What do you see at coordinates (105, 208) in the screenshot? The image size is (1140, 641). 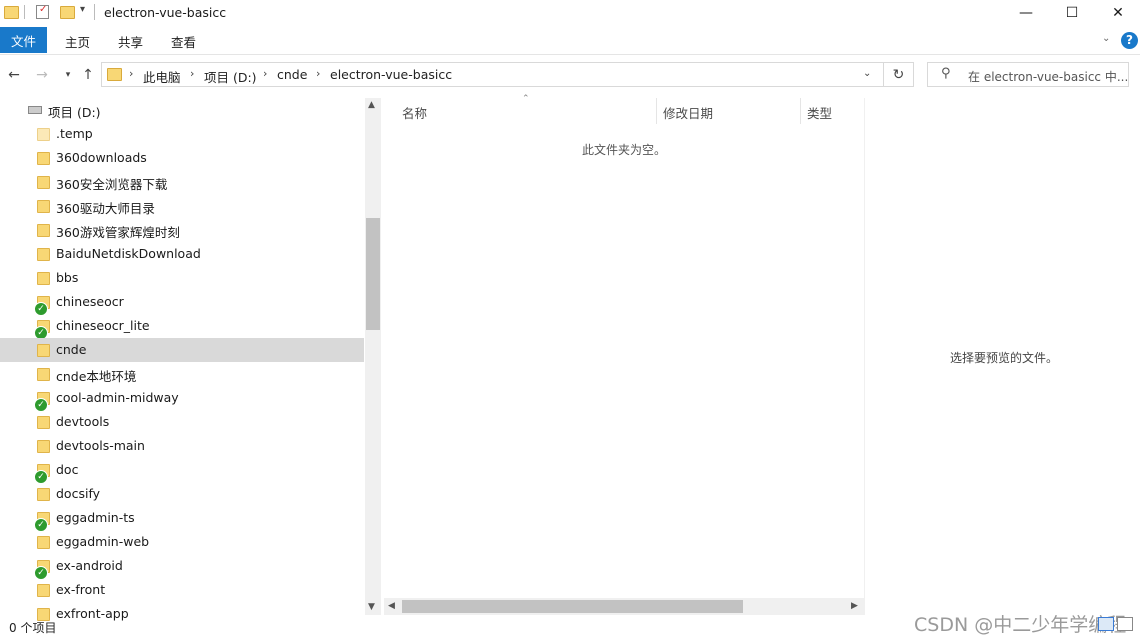 I see `tree-item-label: 360驱动大师目录` at bounding box center [105, 208].